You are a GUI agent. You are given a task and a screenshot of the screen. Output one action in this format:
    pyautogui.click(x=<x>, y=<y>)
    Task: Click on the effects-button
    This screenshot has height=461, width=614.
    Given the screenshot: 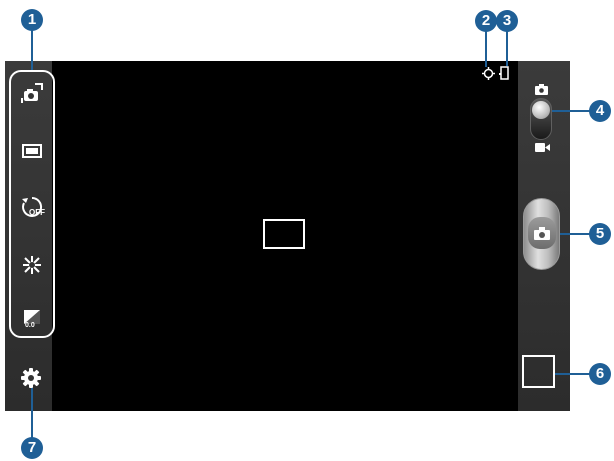 What is the action you would take?
    pyautogui.click(x=32, y=265)
    